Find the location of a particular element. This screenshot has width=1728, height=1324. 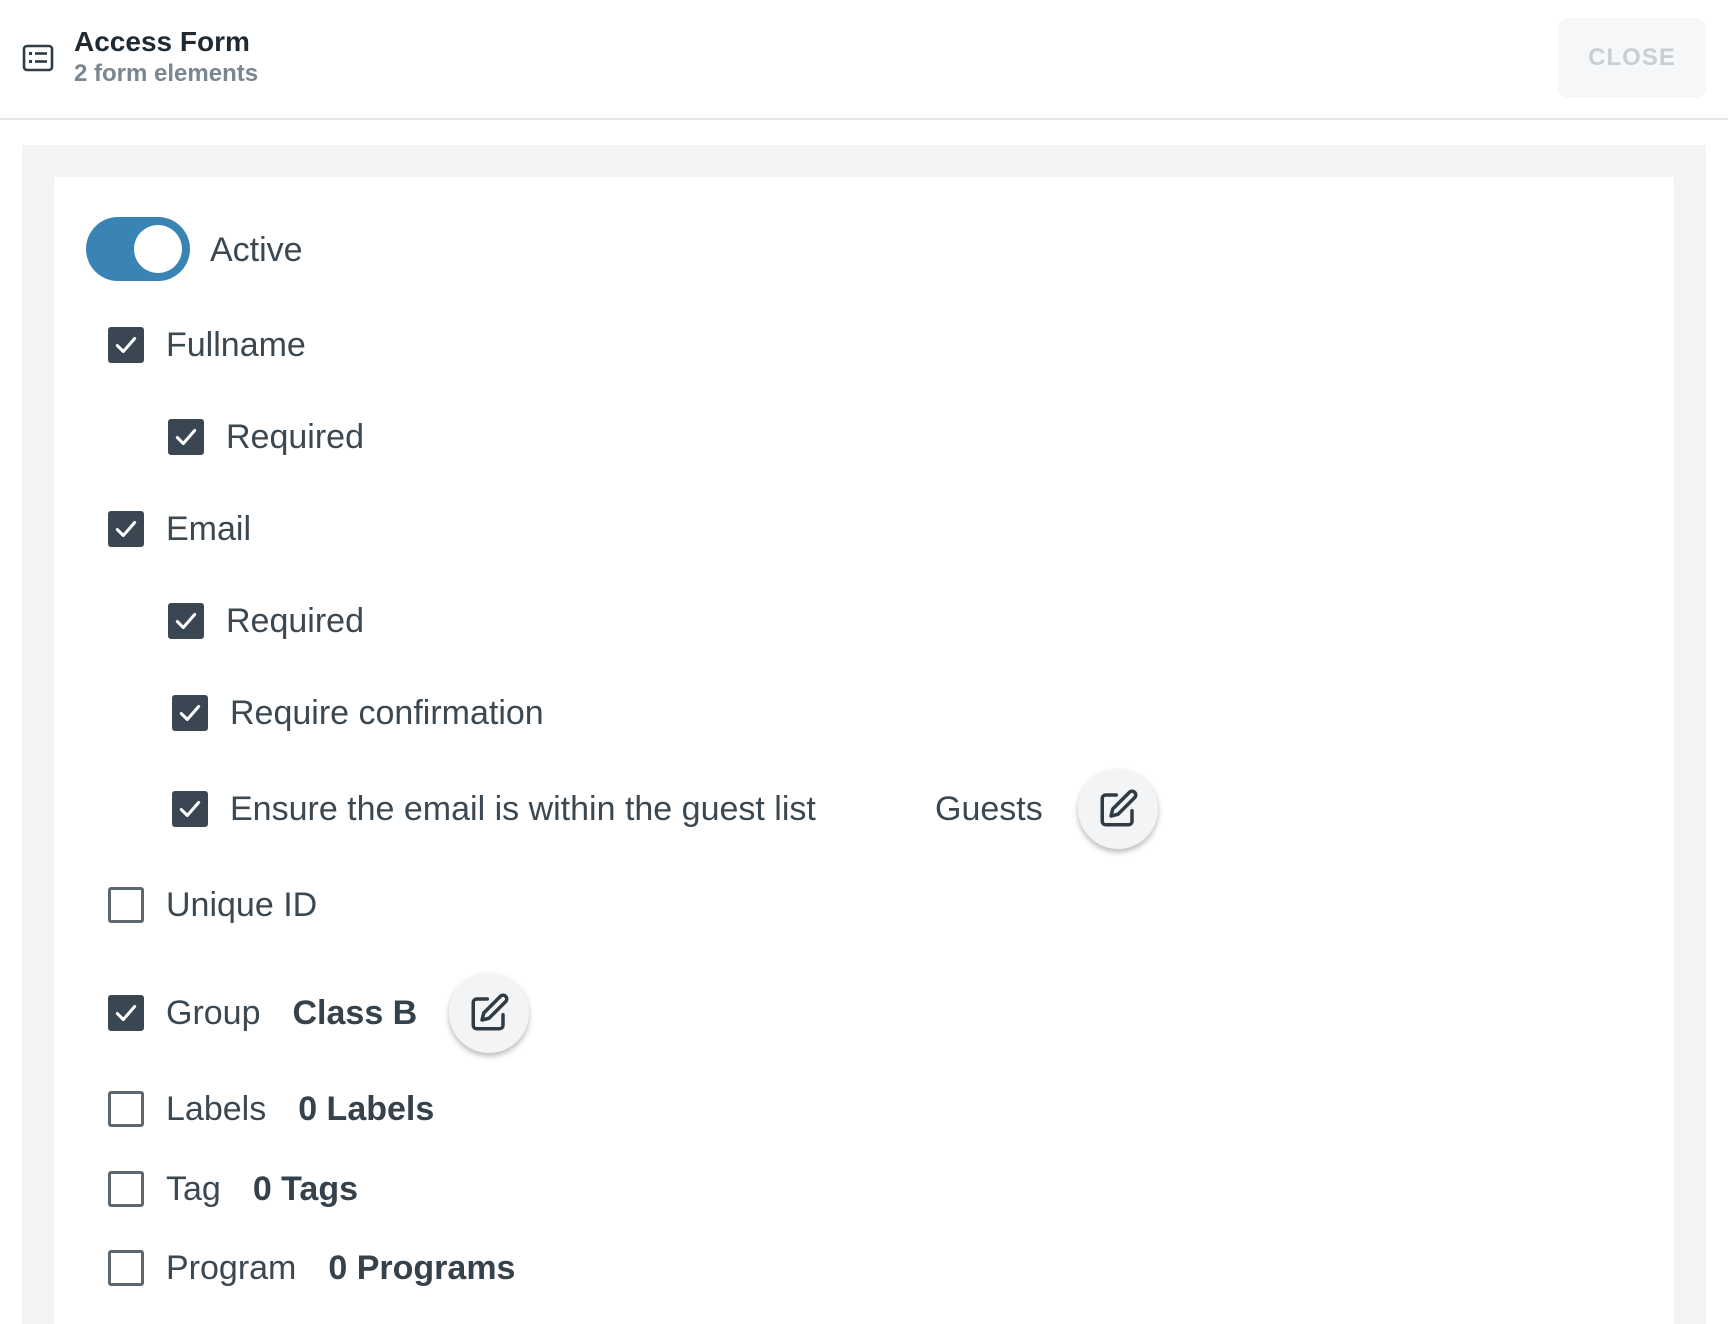

labels-checkbox is located at coordinates (126, 1109).